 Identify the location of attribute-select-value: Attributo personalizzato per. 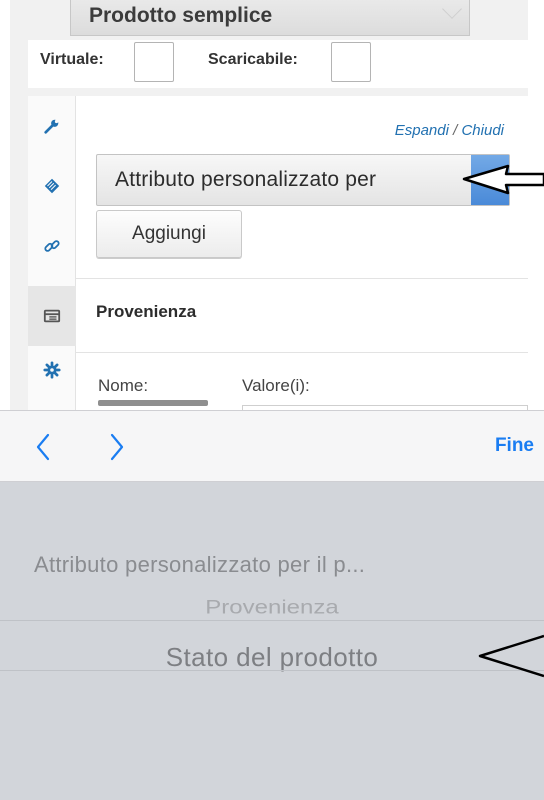
(246, 179).